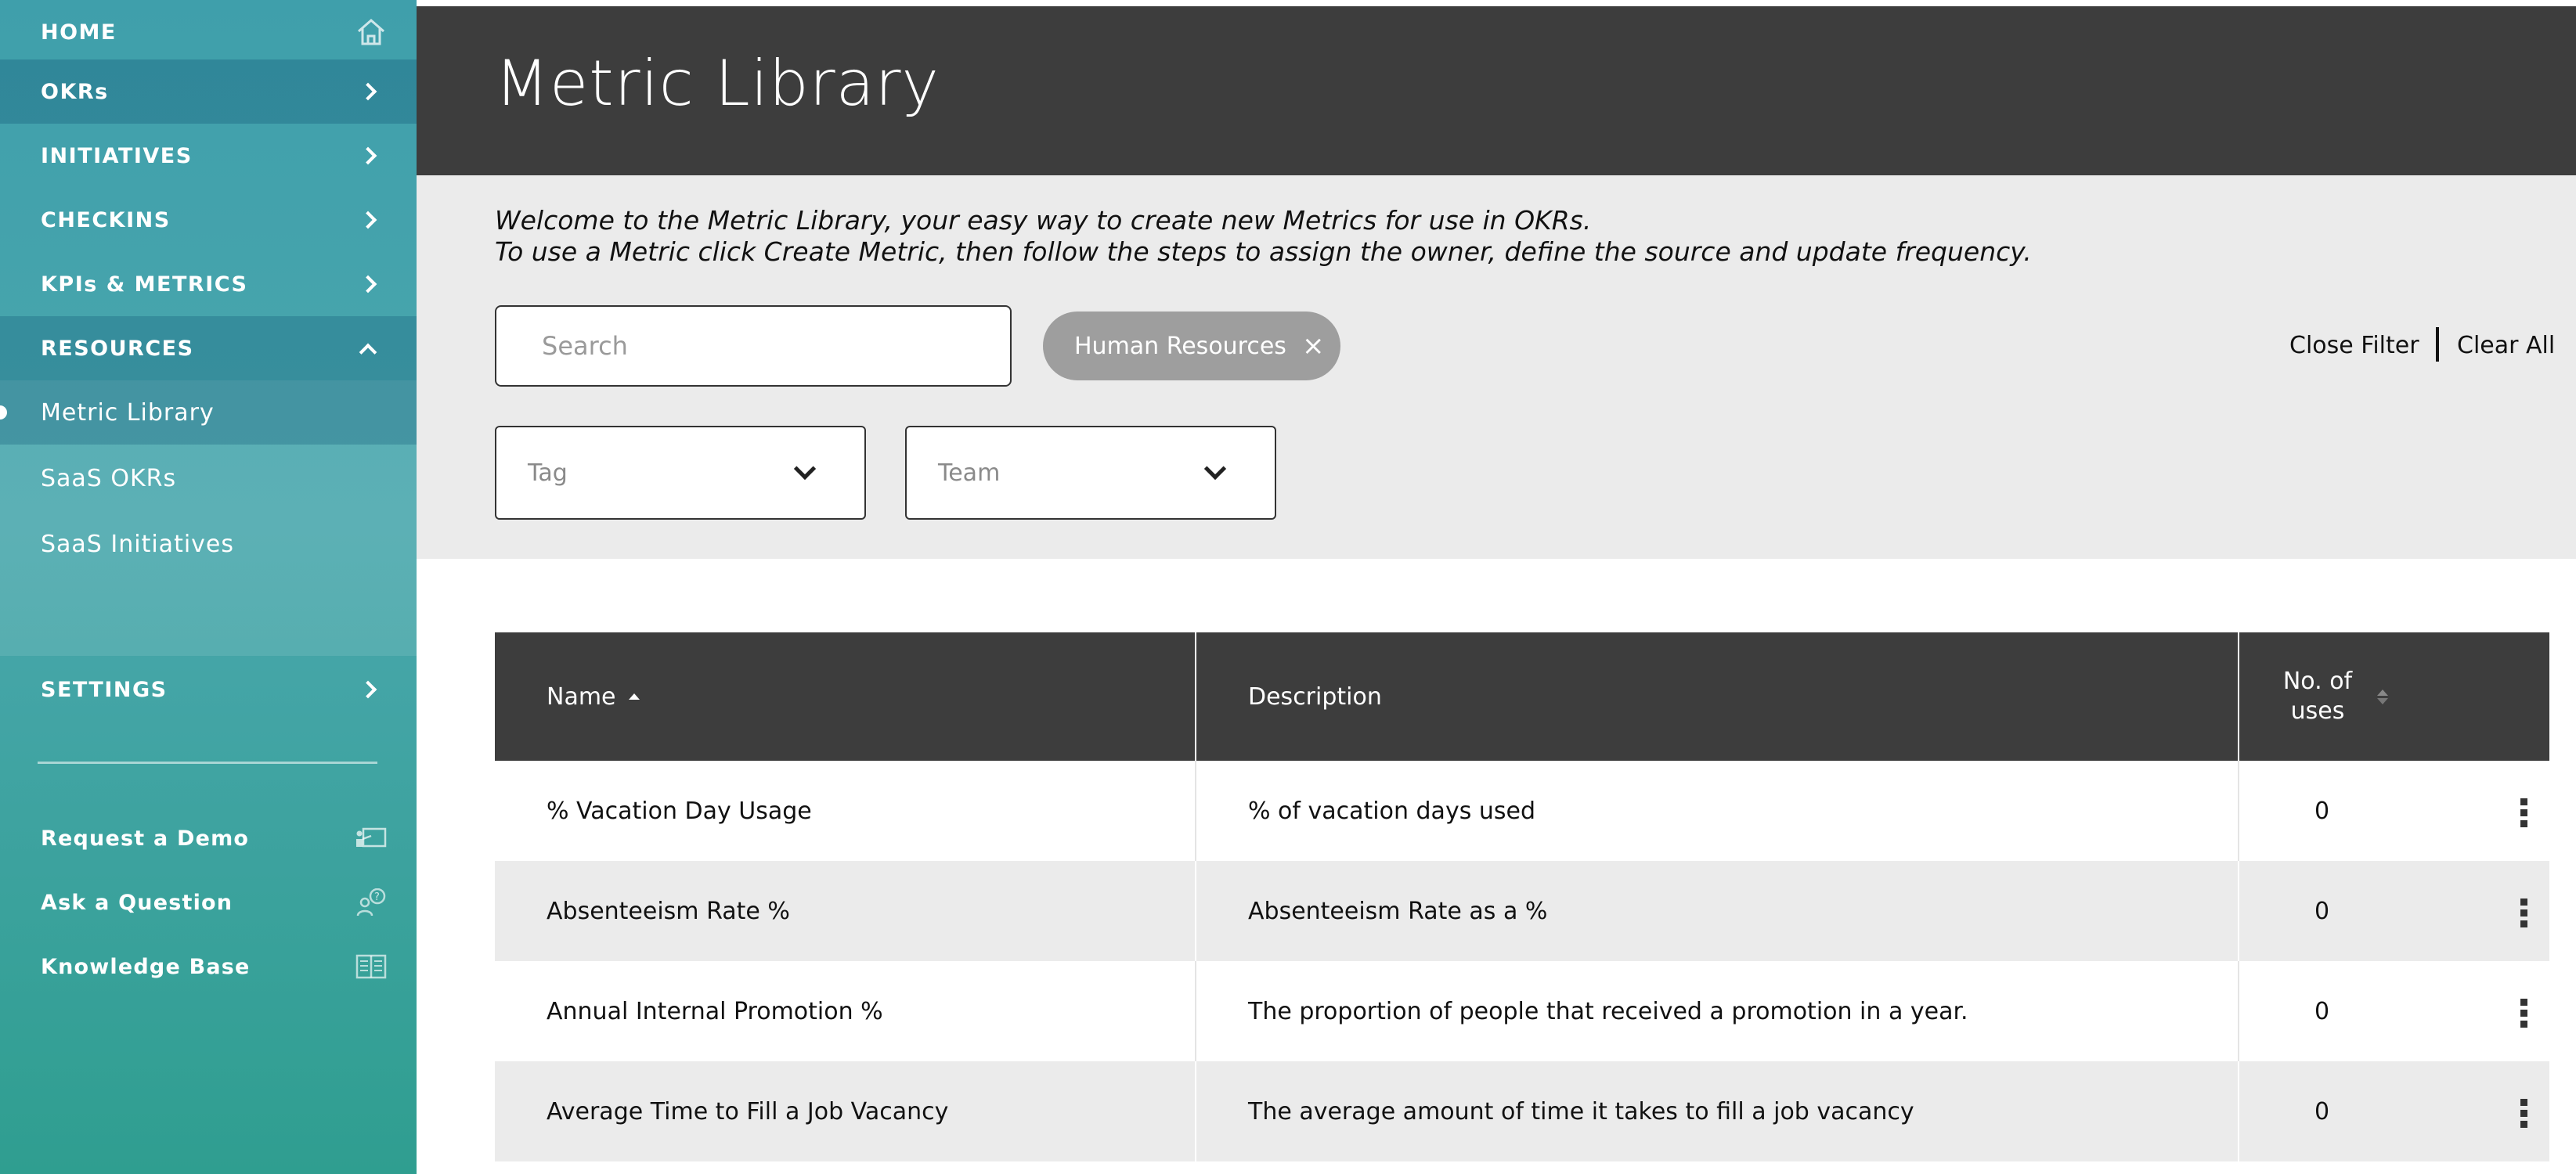 The width and height of the screenshot is (2576, 1174). Describe the element at coordinates (846, 696) in the screenshot. I see `column-header-name: Name` at that location.